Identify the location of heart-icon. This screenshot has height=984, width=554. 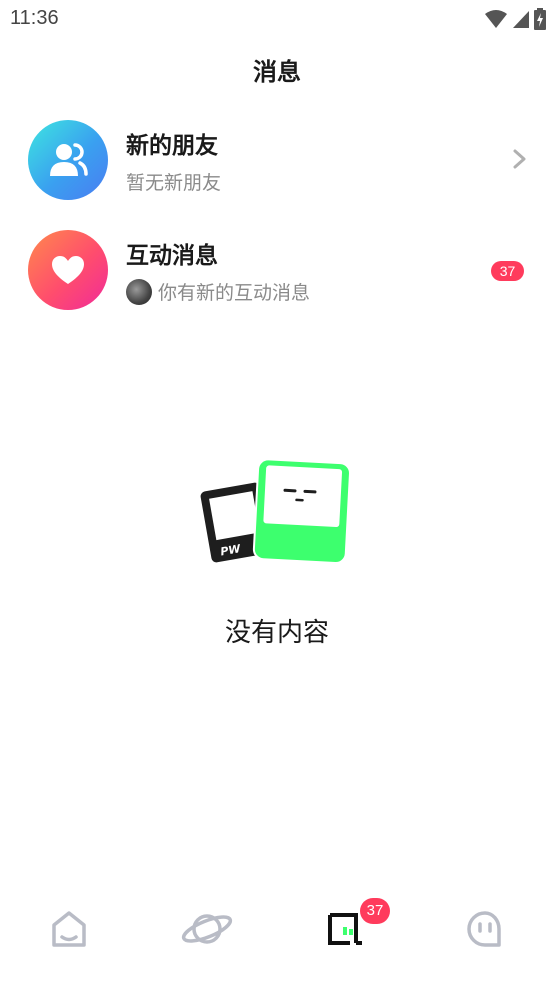
(68, 270).